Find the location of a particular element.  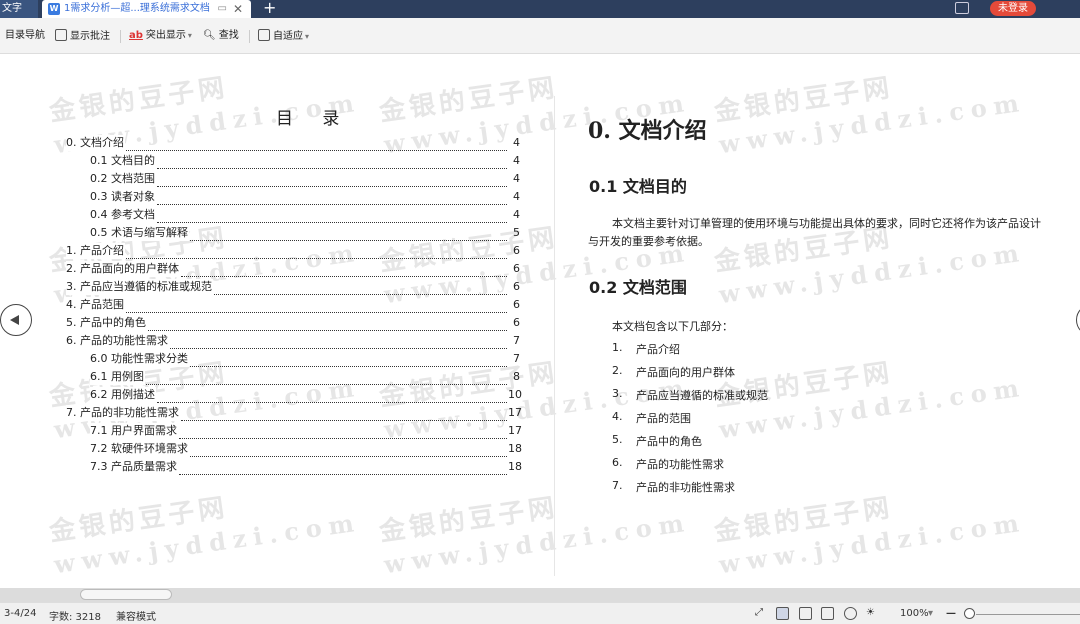

toc-entry-label: 6.0 功能性需求分类 is located at coordinates (139, 359).